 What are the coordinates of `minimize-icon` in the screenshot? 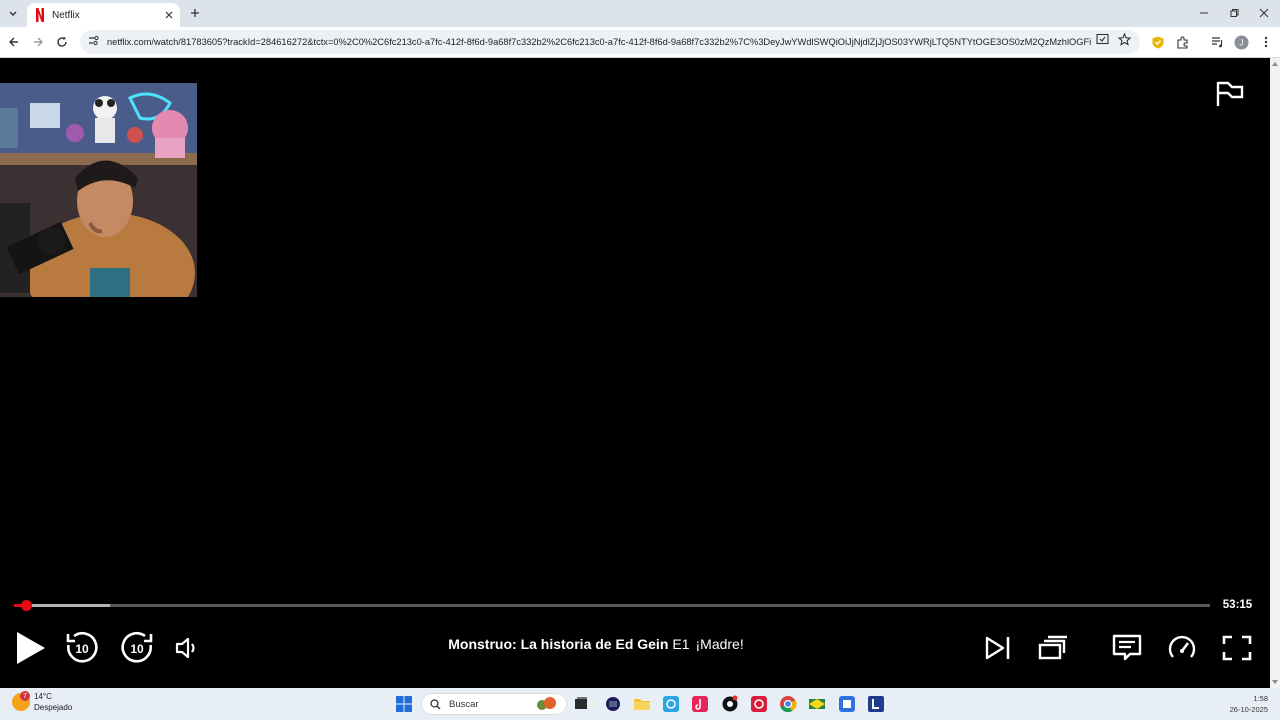 It's located at (1204, 13).